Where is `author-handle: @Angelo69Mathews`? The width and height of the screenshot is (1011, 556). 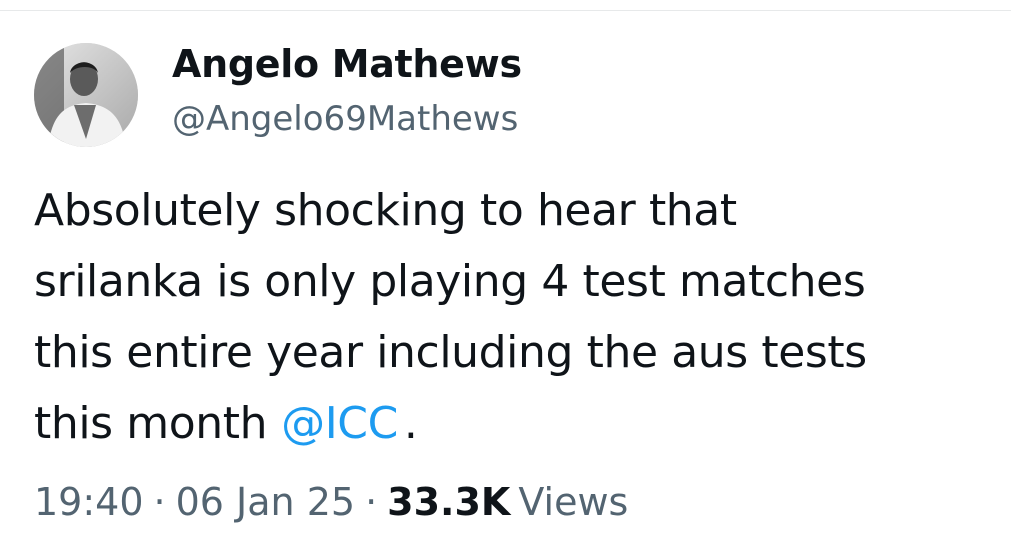 author-handle: @Angelo69Mathews is located at coordinates (345, 119).